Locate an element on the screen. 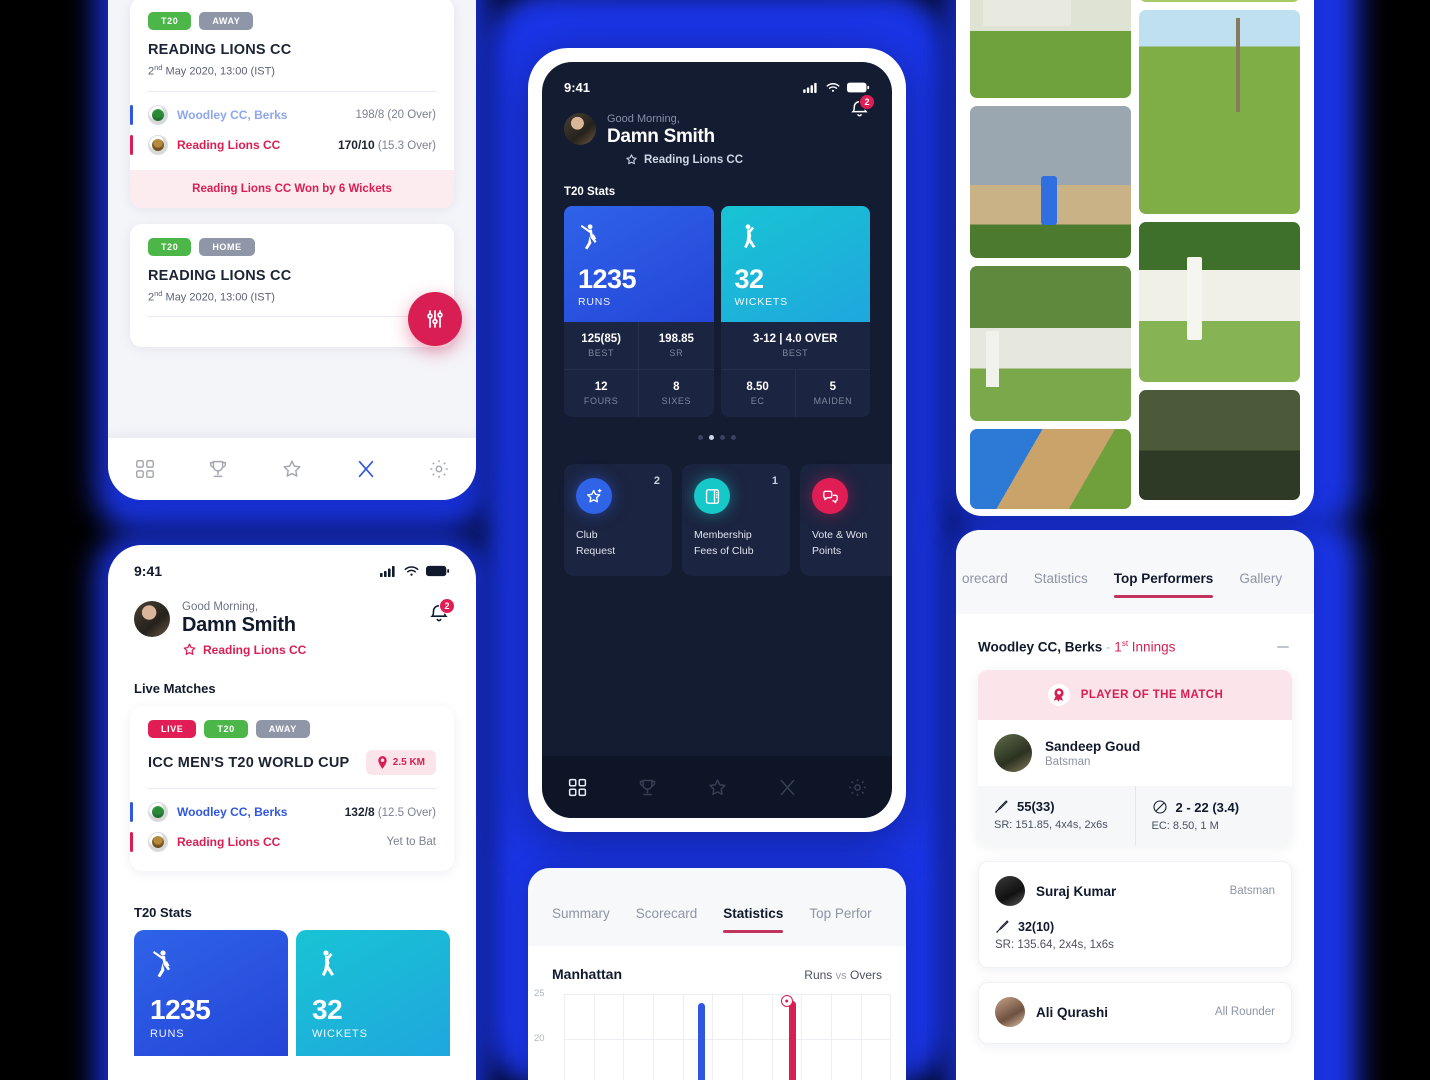 Image resolution: width=1430 pixels, height=1080 pixels. chart-title: Manhattan is located at coordinates (587, 974).